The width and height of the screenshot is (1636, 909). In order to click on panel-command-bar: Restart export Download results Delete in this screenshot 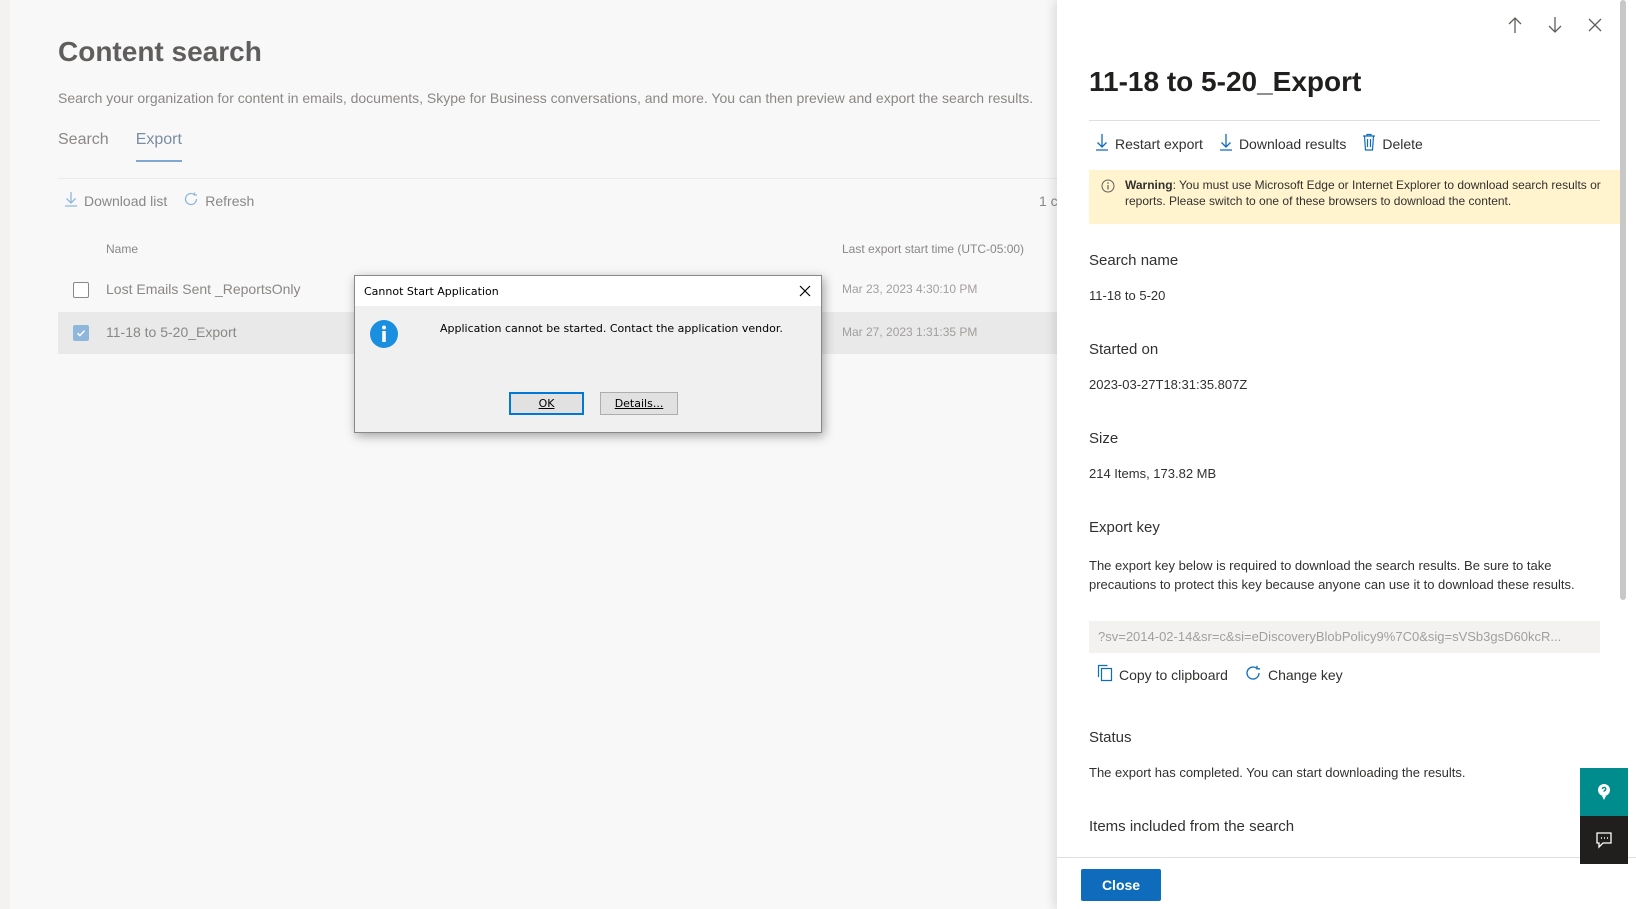, I will do `click(1259, 143)`.